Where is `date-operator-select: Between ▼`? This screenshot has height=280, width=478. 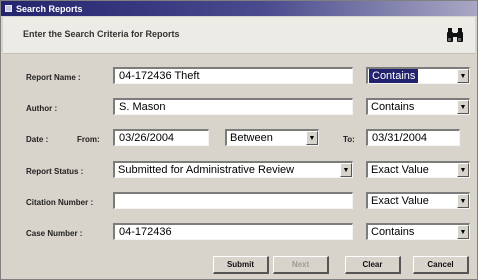
date-operator-select: Between ▼ is located at coordinates (272, 137).